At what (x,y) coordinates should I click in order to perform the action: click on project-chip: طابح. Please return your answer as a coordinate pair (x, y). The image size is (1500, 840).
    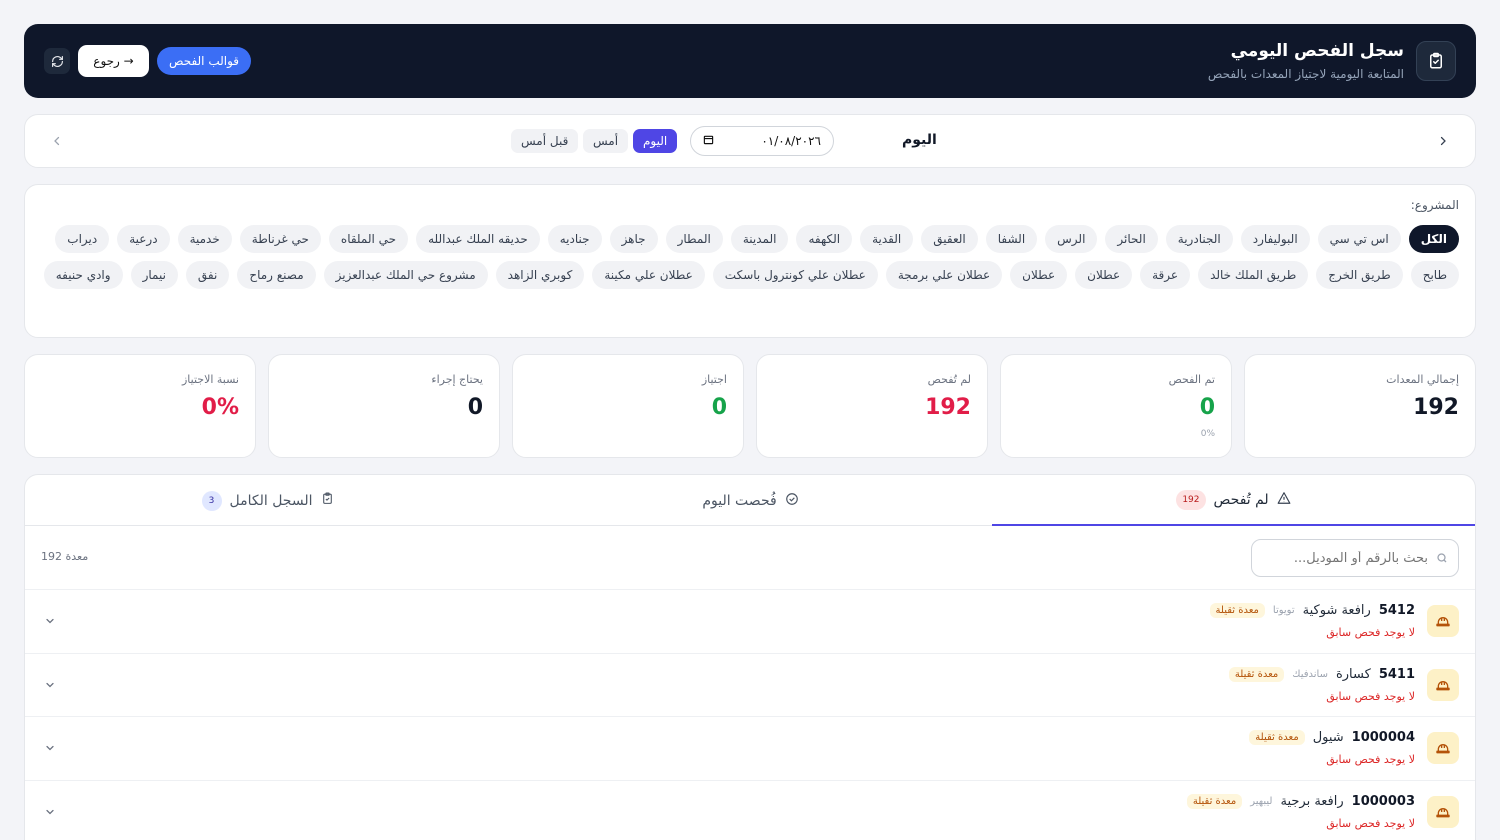
    Looking at the image, I should click on (1434, 275).